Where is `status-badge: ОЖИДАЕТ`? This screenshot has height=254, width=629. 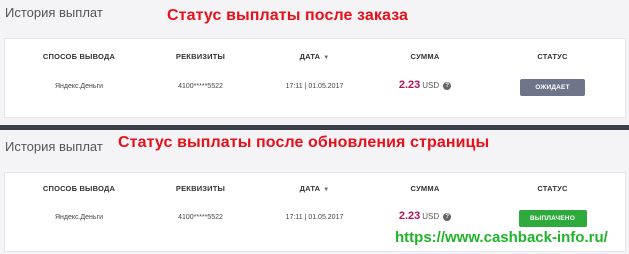
status-badge: ОЖИДАЕТ is located at coordinates (552, 87).